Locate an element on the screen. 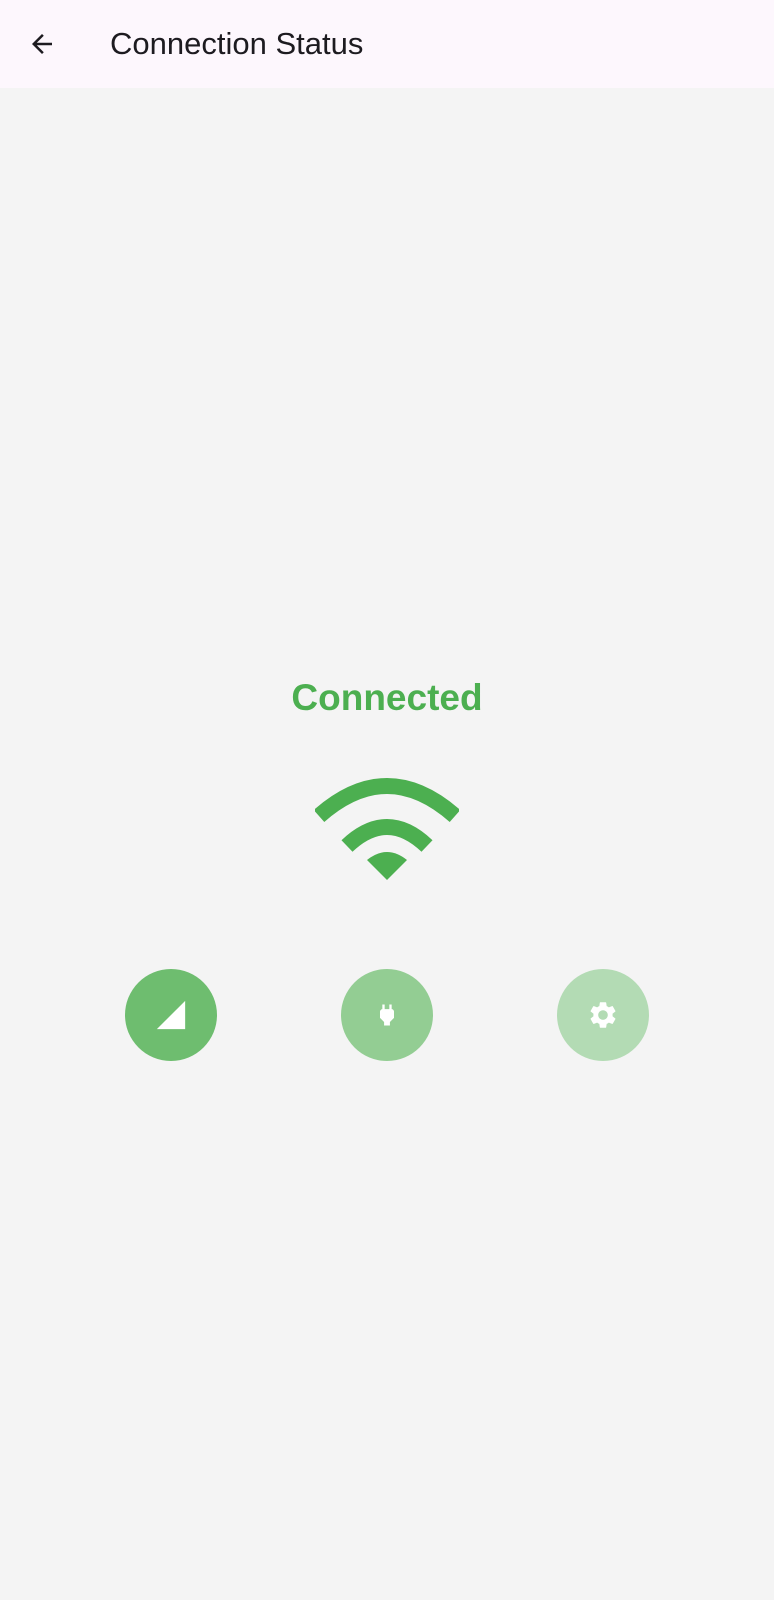  page-title: Connection Status is located at coordinates (237, 43).